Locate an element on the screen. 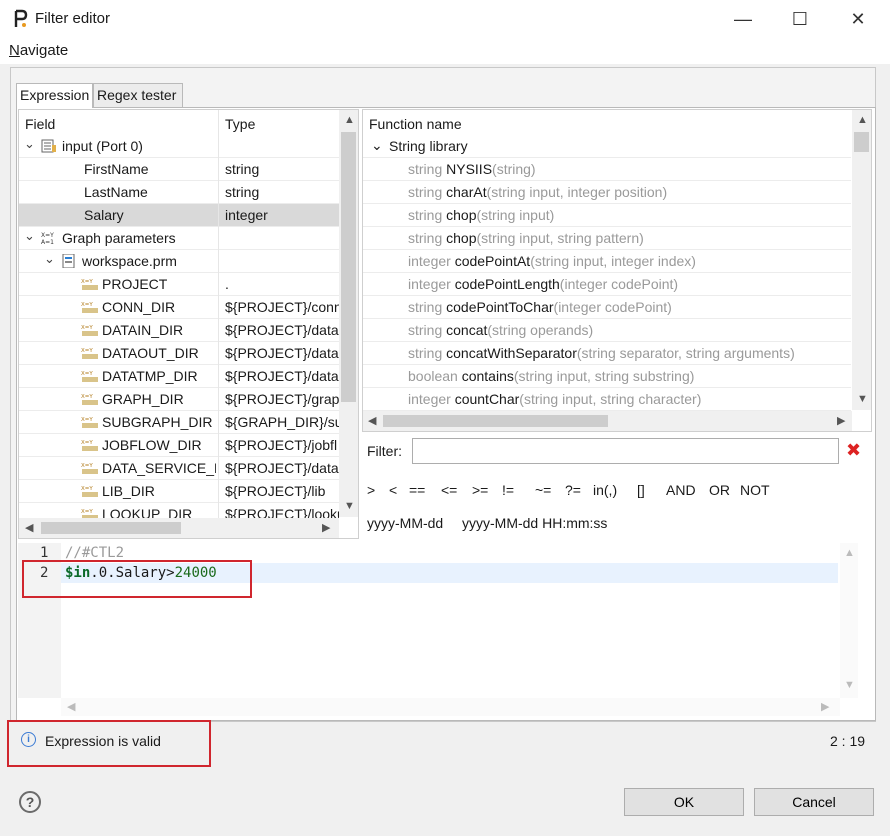 The height and width of the screenshot is (836, 890). field-name: Graph parameters is located at coordinates (119, 238).